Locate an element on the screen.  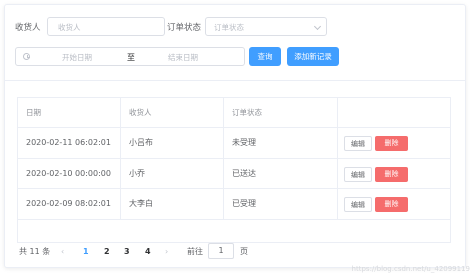
status-label: 订单状态 is located at coordinates (184, 28).